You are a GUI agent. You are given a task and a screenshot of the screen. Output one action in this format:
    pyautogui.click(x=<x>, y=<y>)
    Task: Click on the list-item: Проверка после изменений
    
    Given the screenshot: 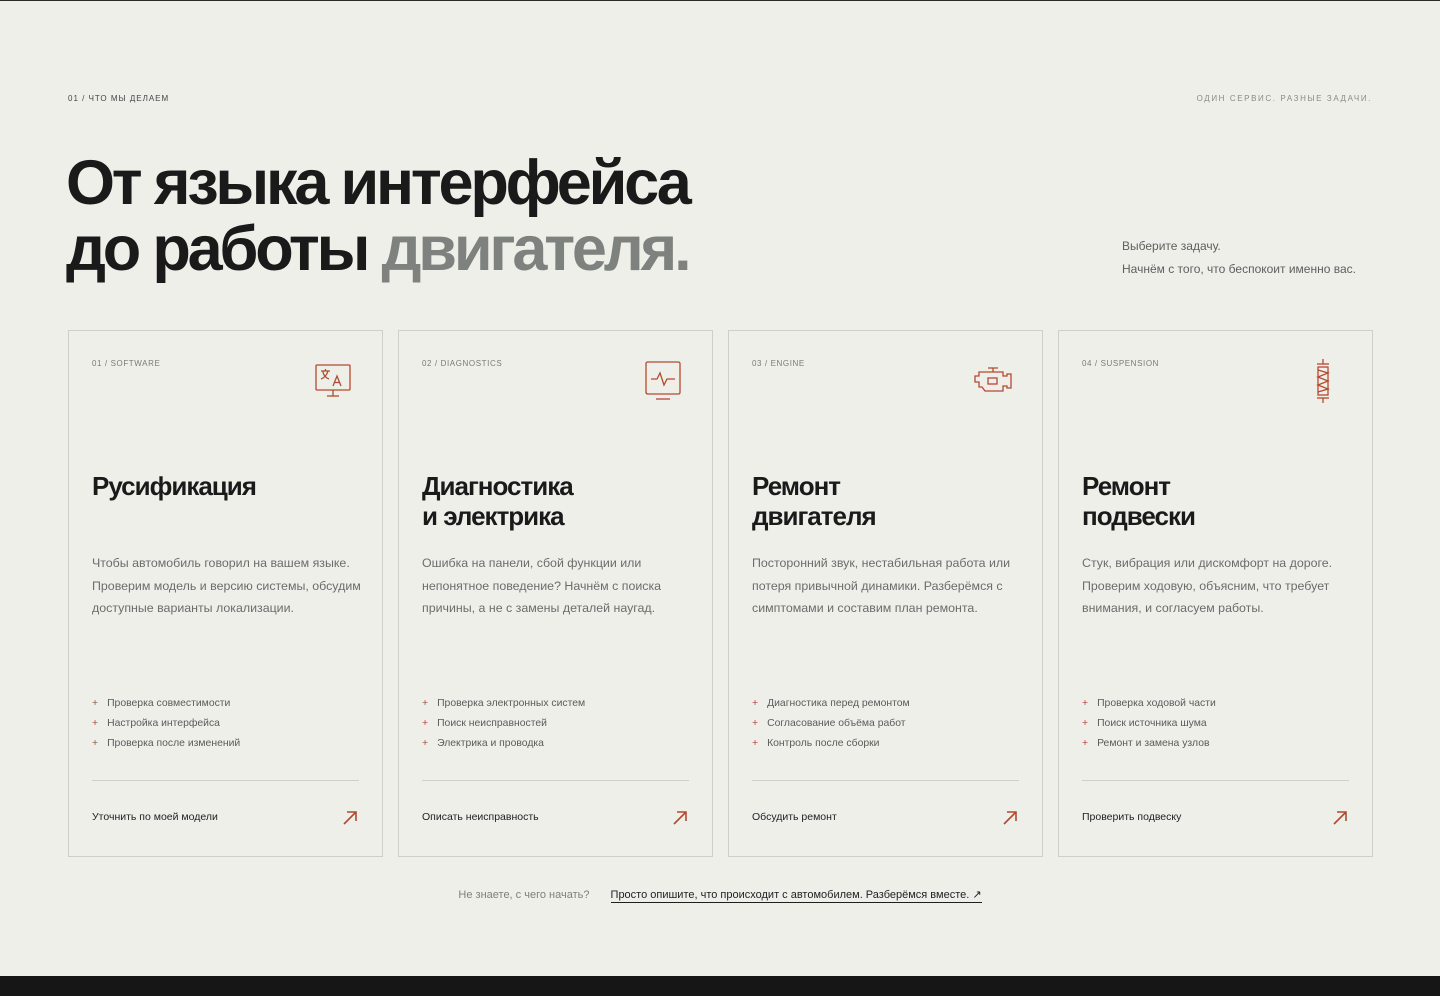 What is the action you would take?
    pyautogui.click(x=166, y=744)
    